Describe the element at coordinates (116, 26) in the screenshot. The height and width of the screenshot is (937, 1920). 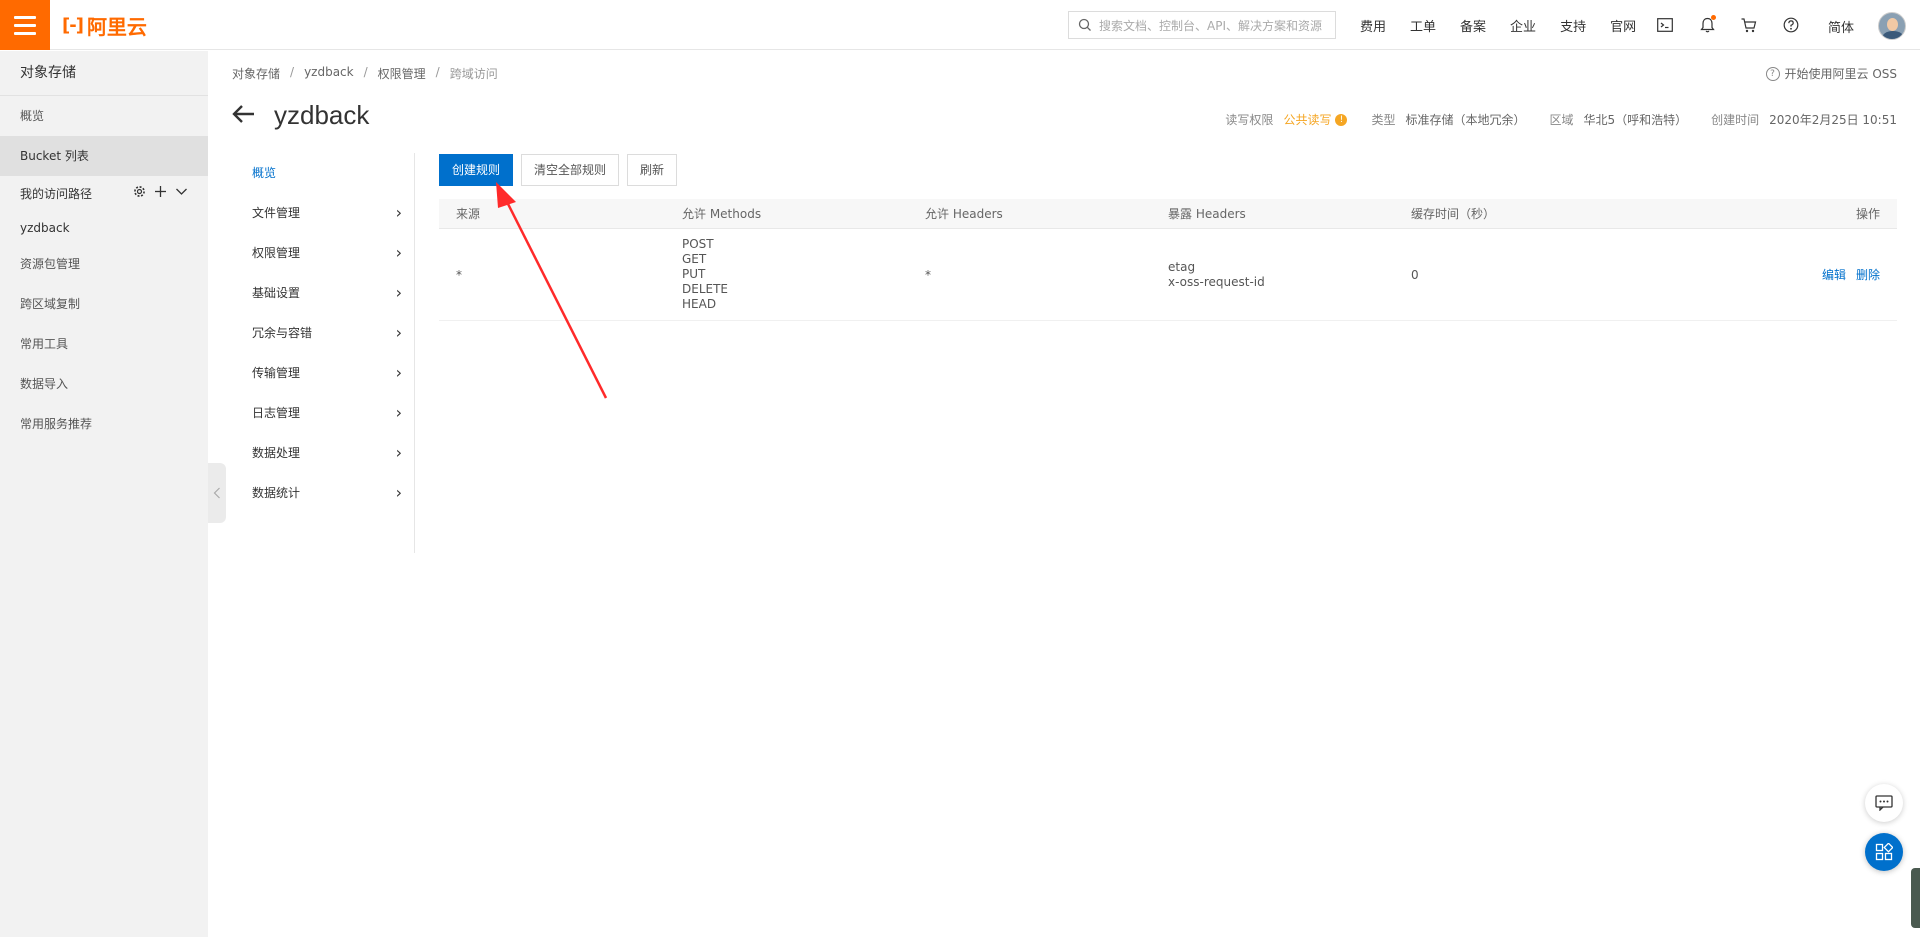
I see `aliyun-logo-text: 阿里云` at that location.